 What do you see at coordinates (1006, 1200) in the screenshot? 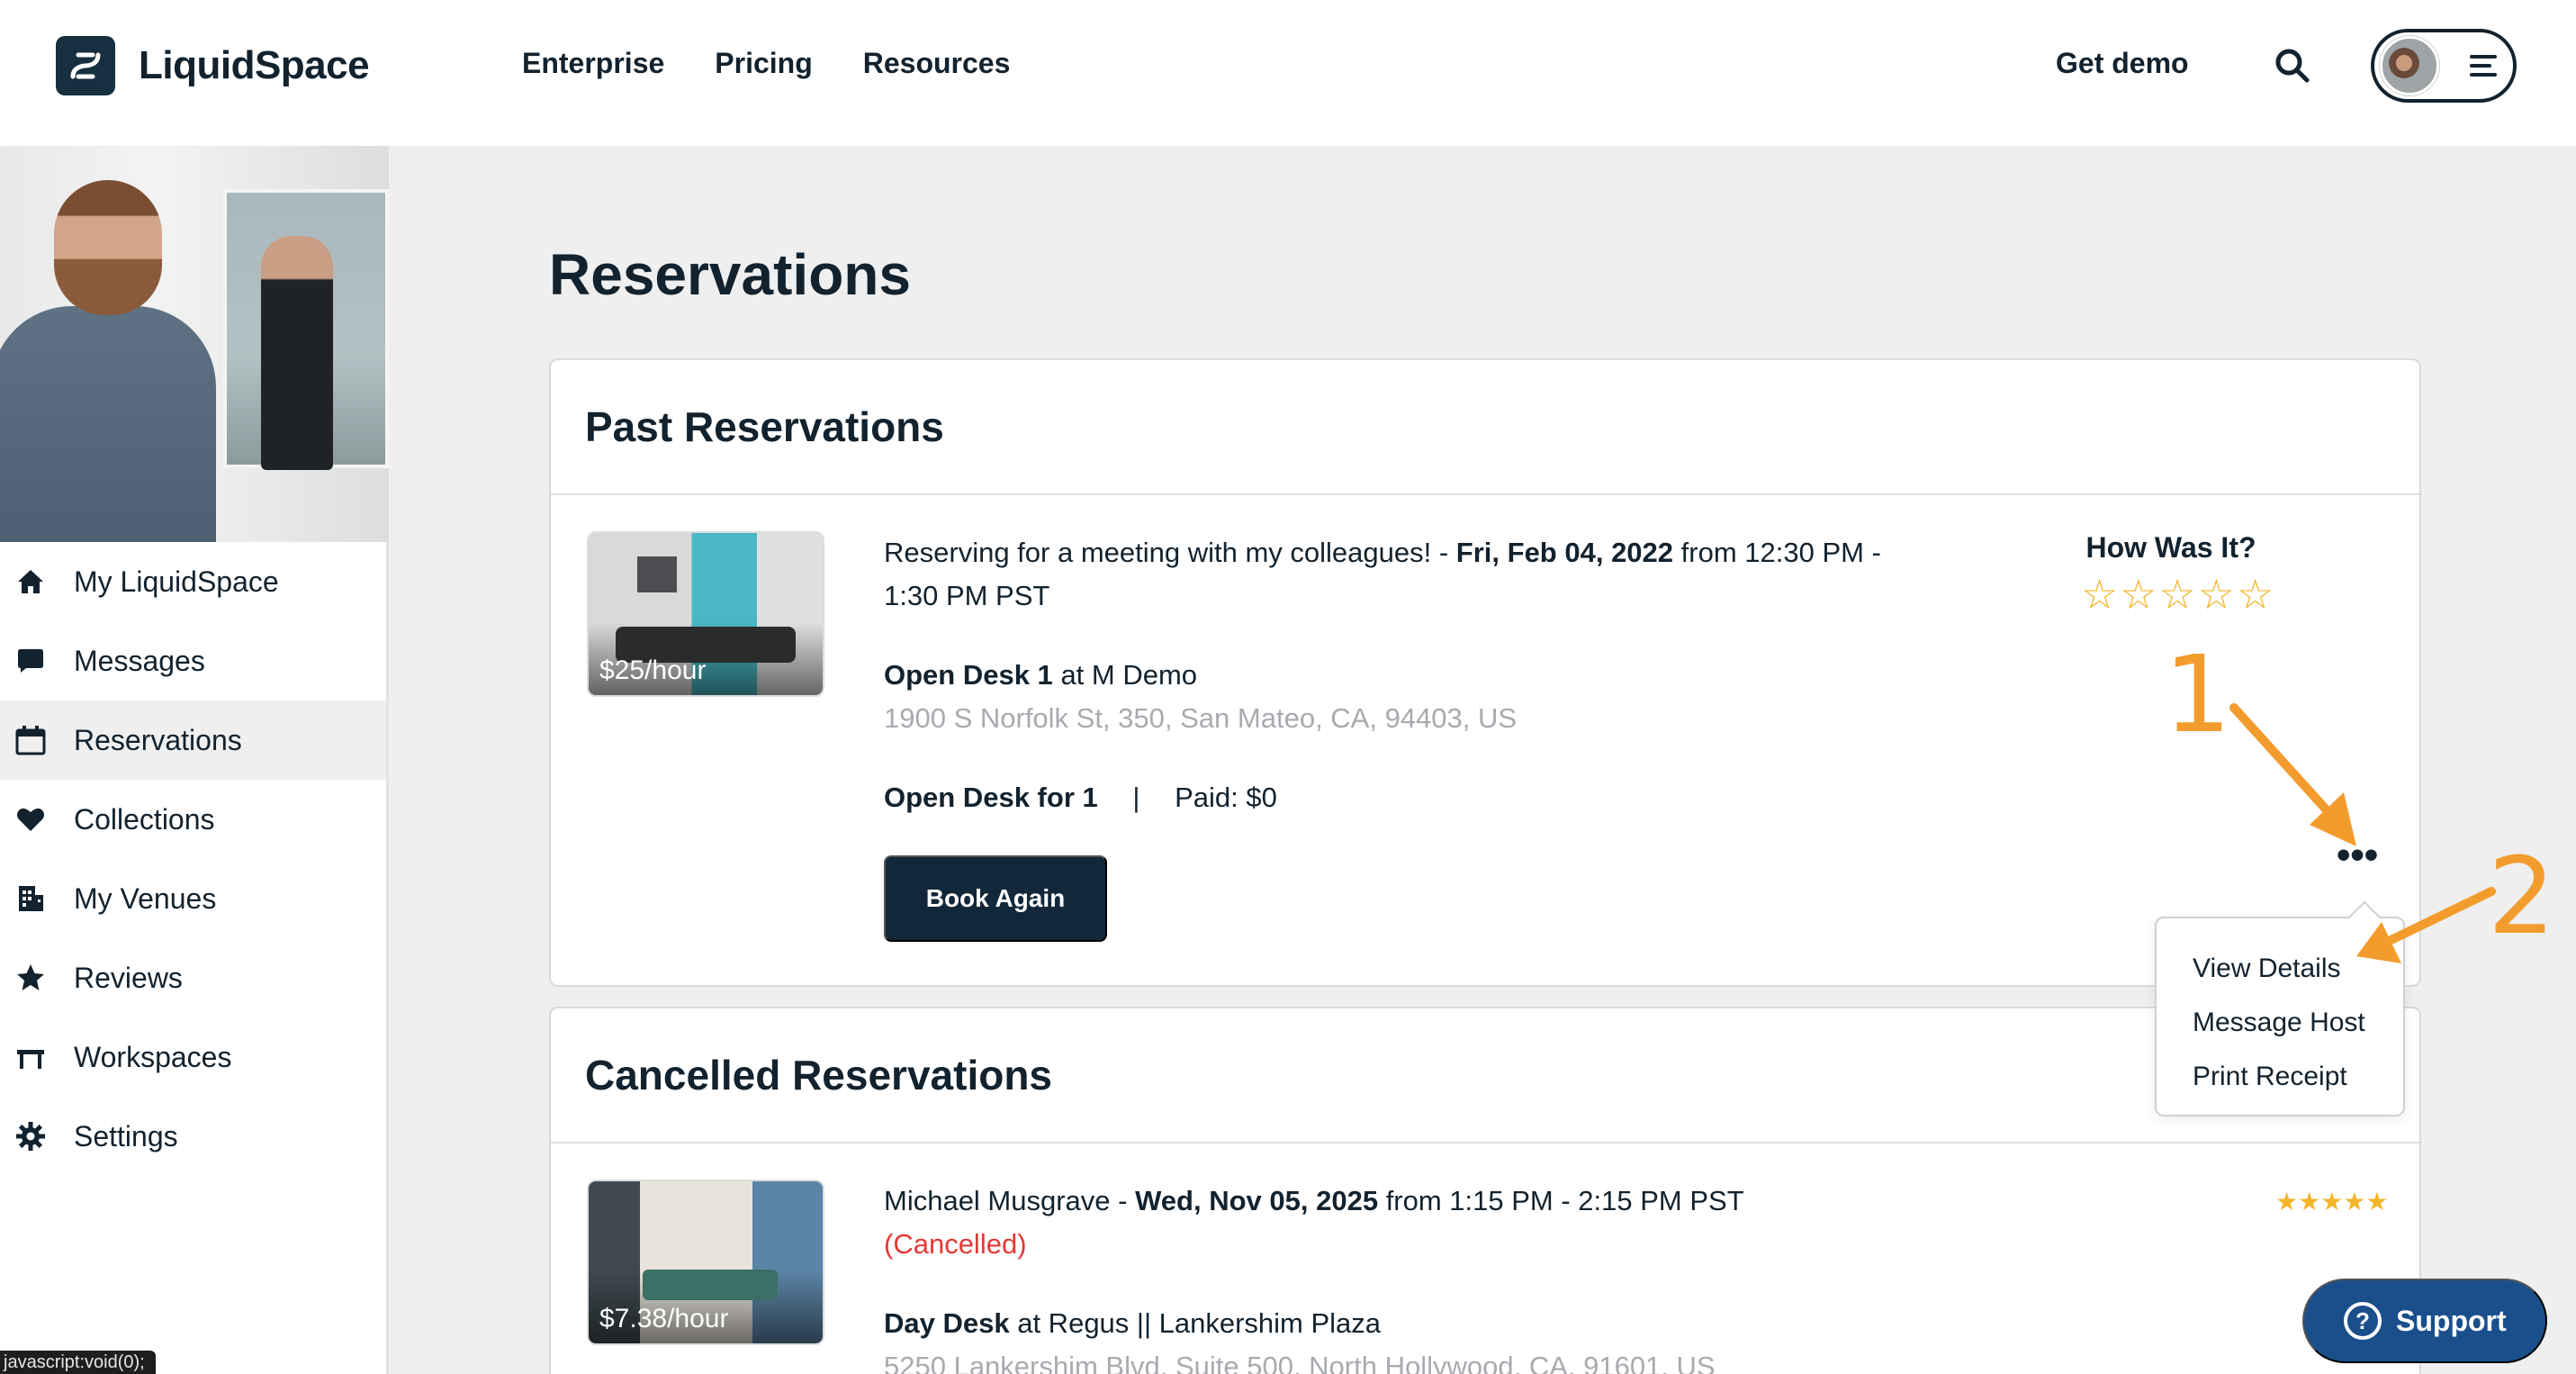
I see `guest-name: Michael Musgrave -` at bounding box center [1006, 1200].